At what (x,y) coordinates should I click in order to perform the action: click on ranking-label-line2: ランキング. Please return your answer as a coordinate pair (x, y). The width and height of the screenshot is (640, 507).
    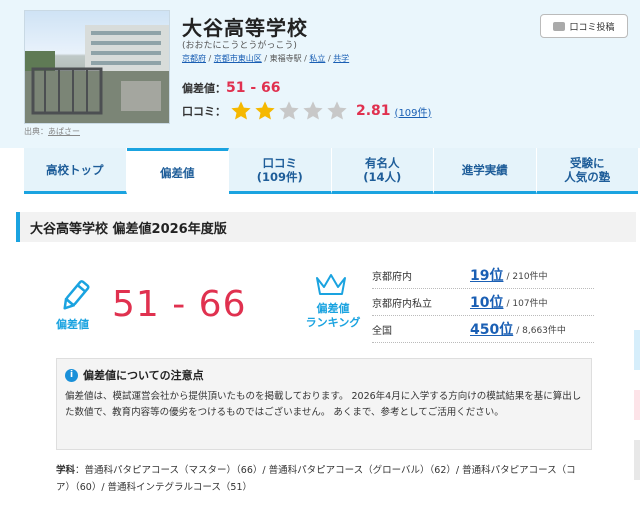
    Looking at the image, I should click on (333, 322).